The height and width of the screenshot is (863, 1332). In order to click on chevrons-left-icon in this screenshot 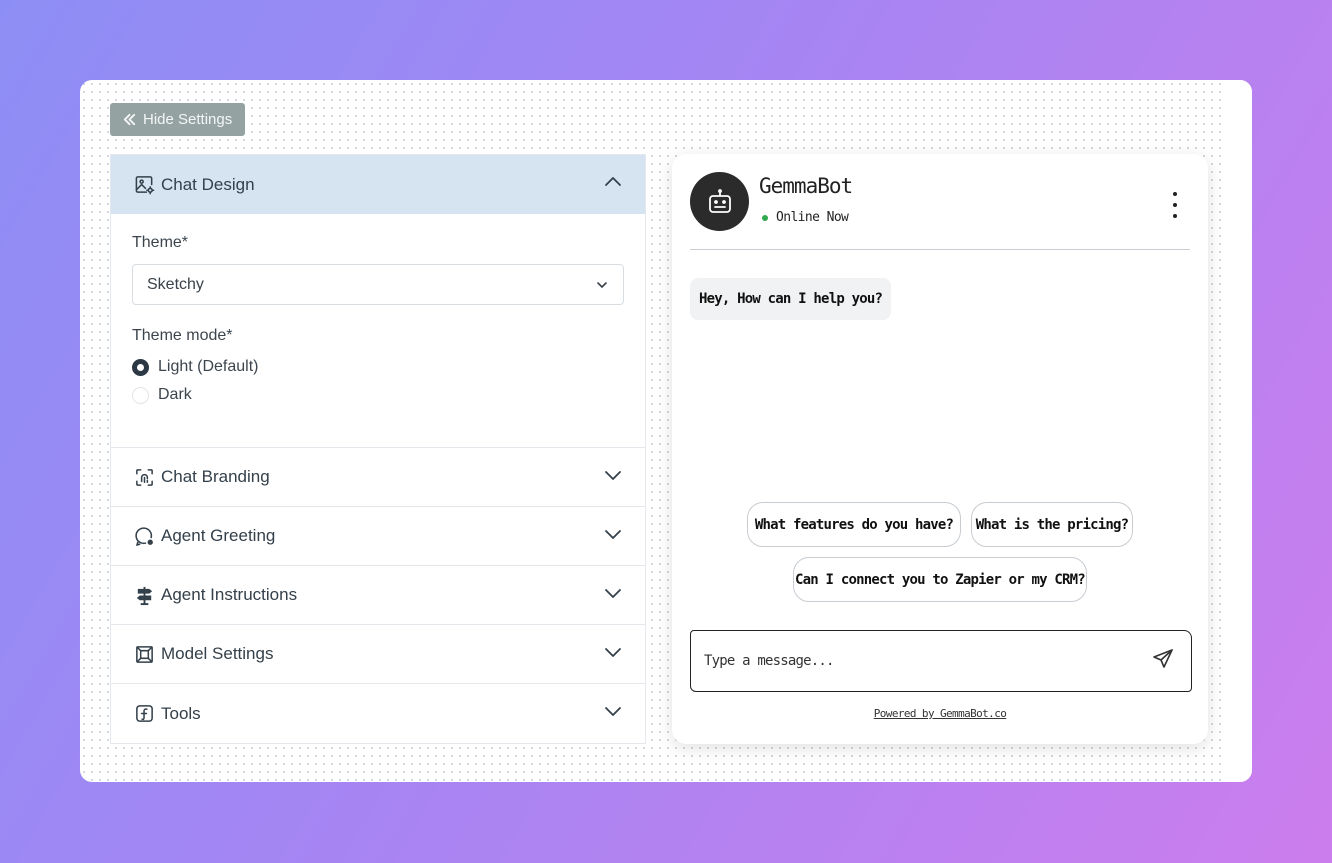, I will do `click(129, 119)`.